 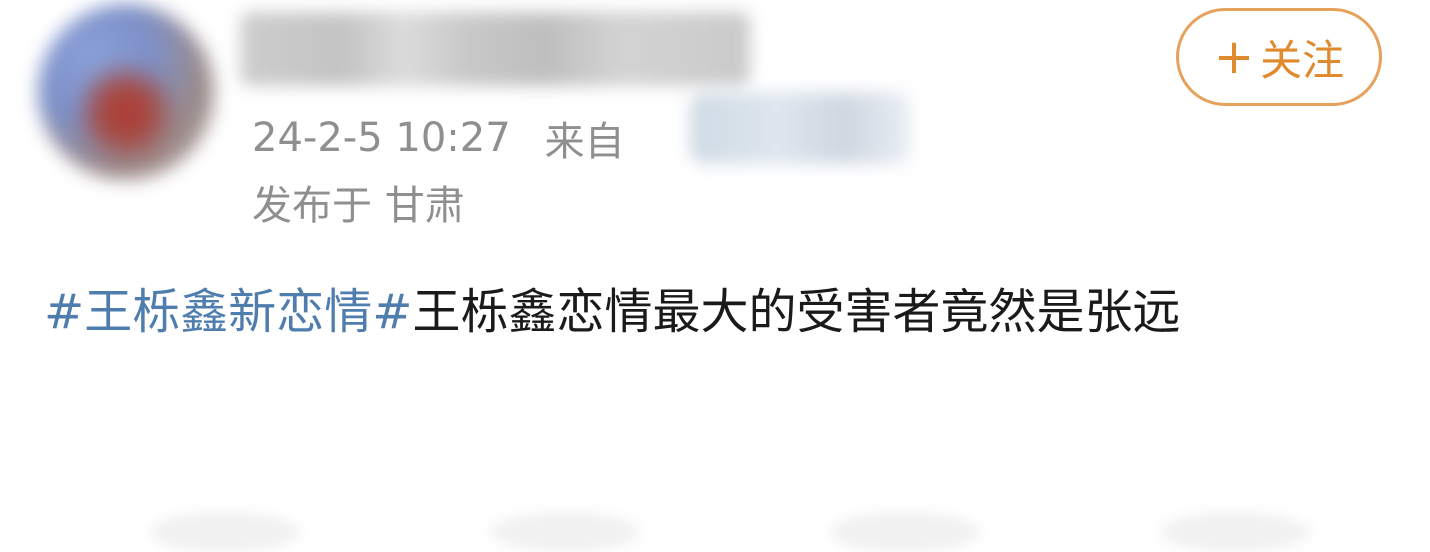 What do you see at coordinates (358, 206) in the screenshot?
I see `post-location: 发布于 甘肃` at bounding box center [358, 206].